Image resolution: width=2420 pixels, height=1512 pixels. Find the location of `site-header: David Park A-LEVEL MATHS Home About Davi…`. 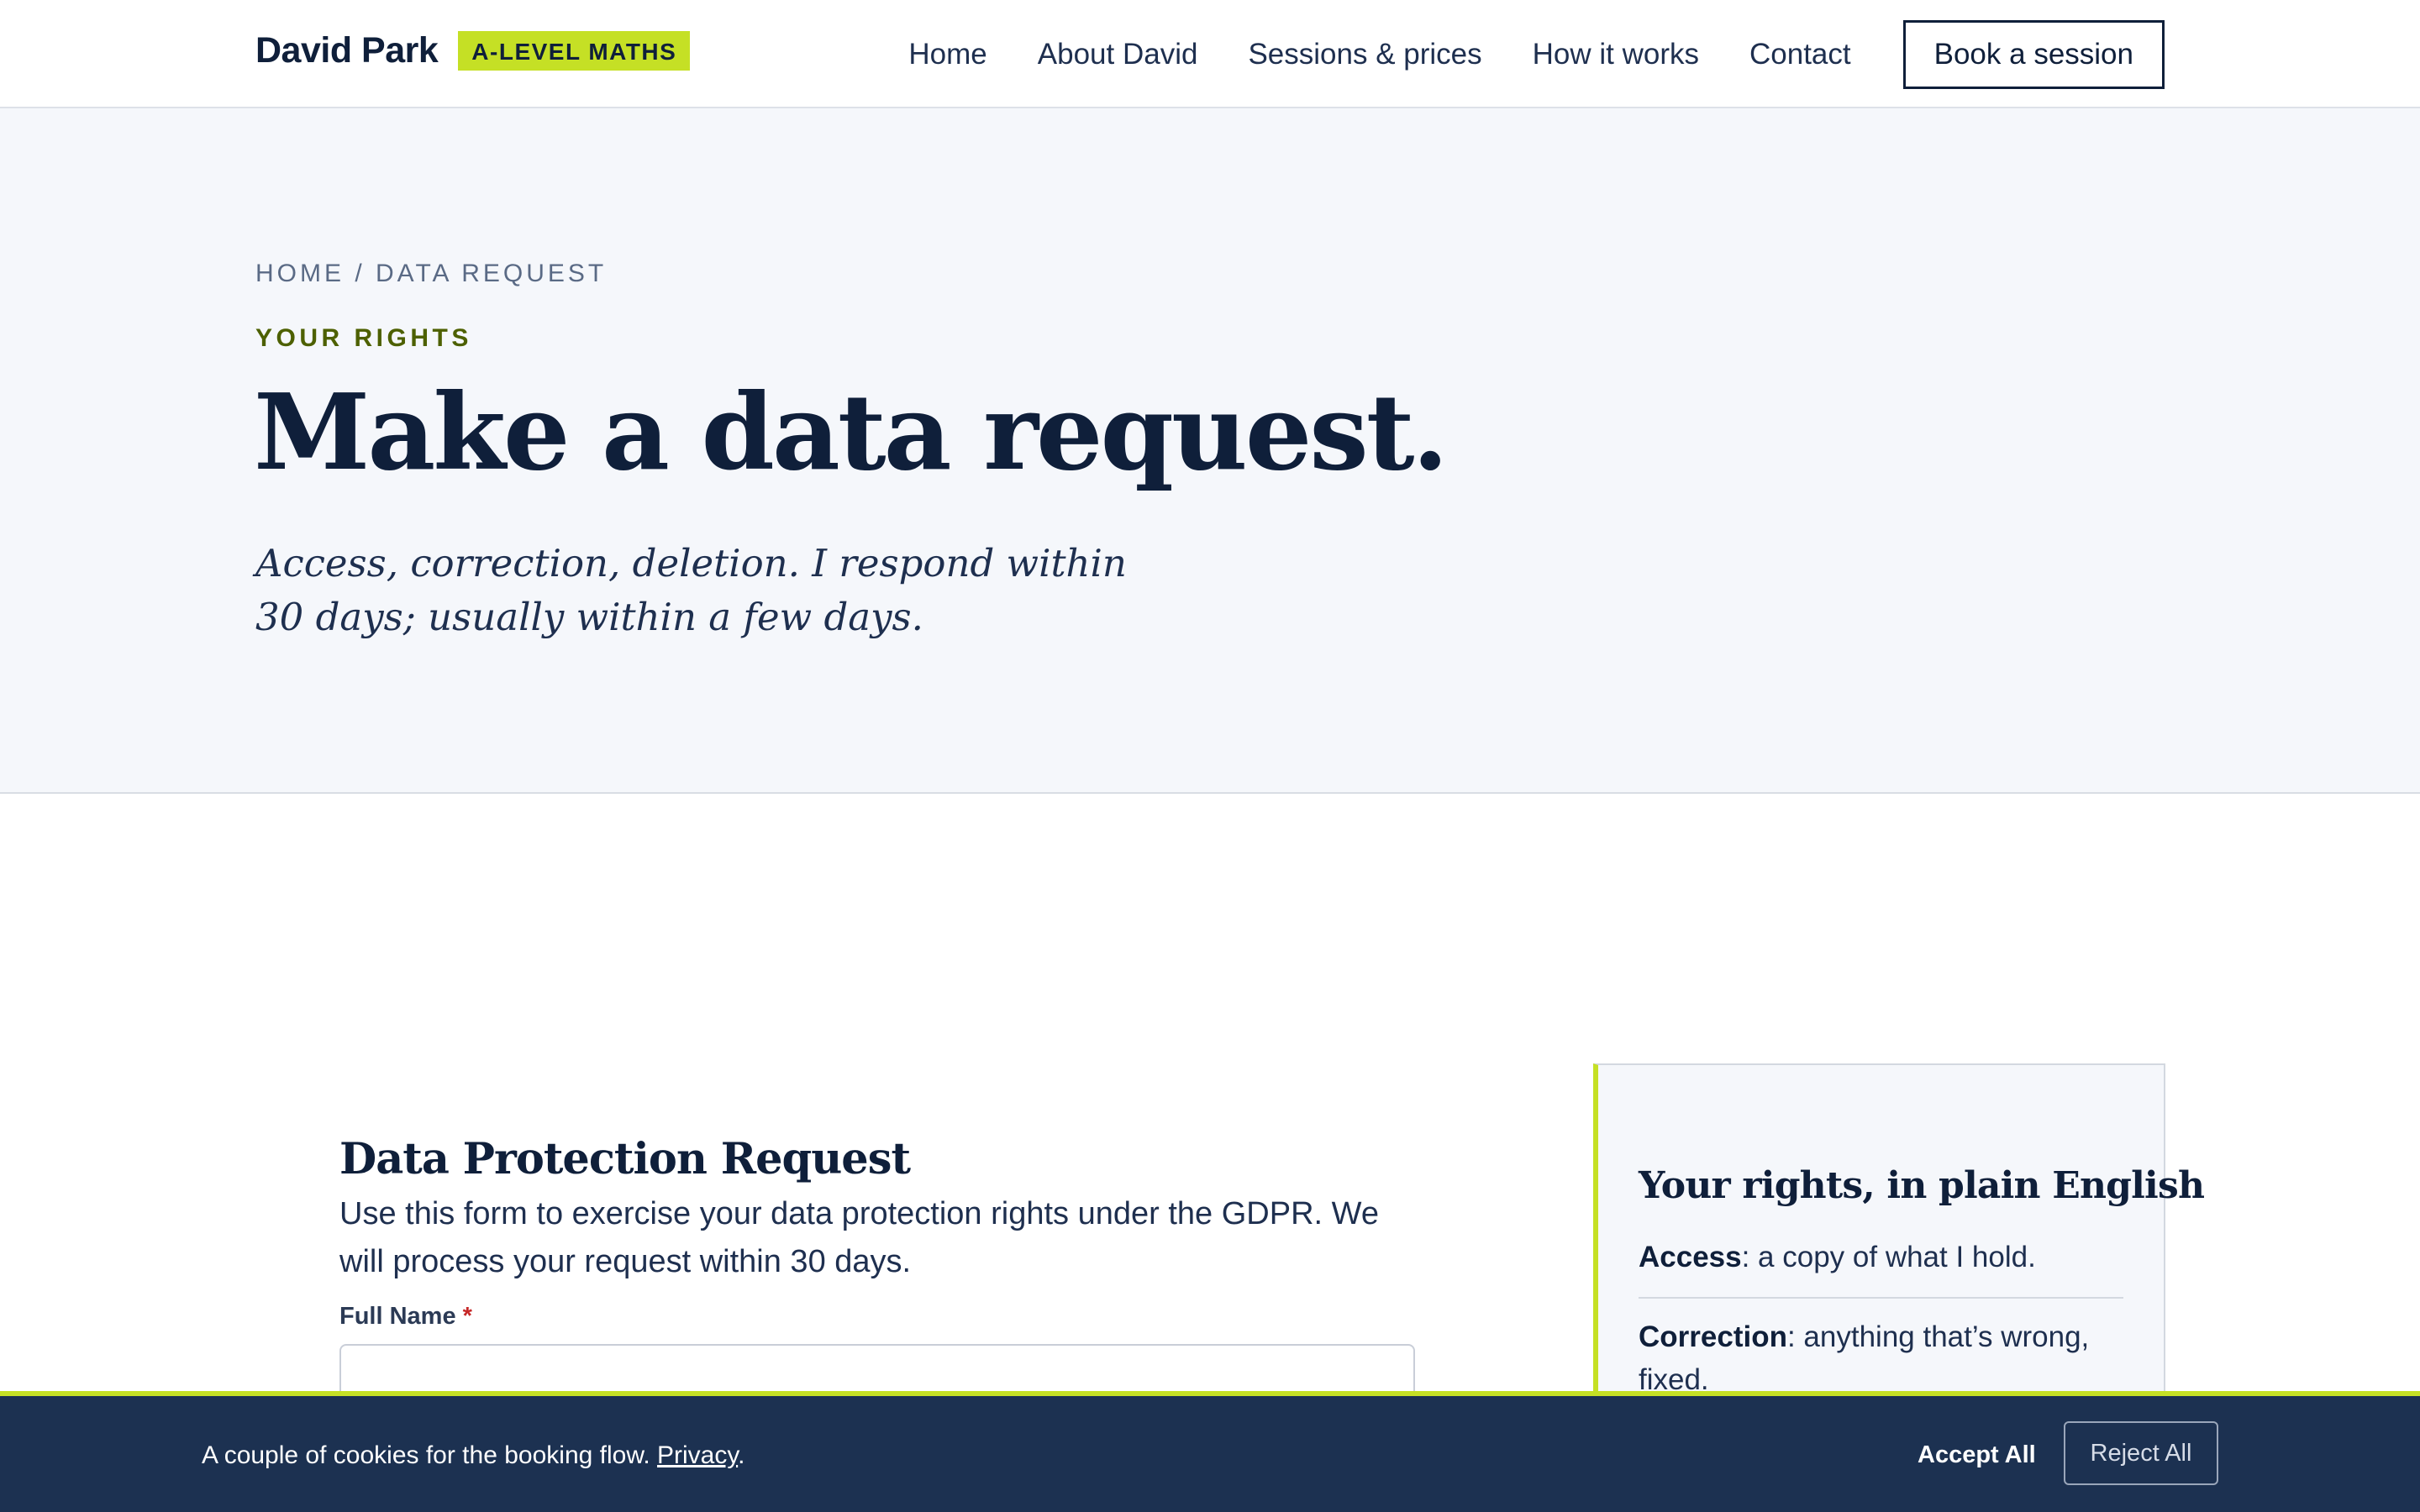

site-header: David Park A-LEVEL MATHS Home About Davi… is located at coordinates (1210, 54).